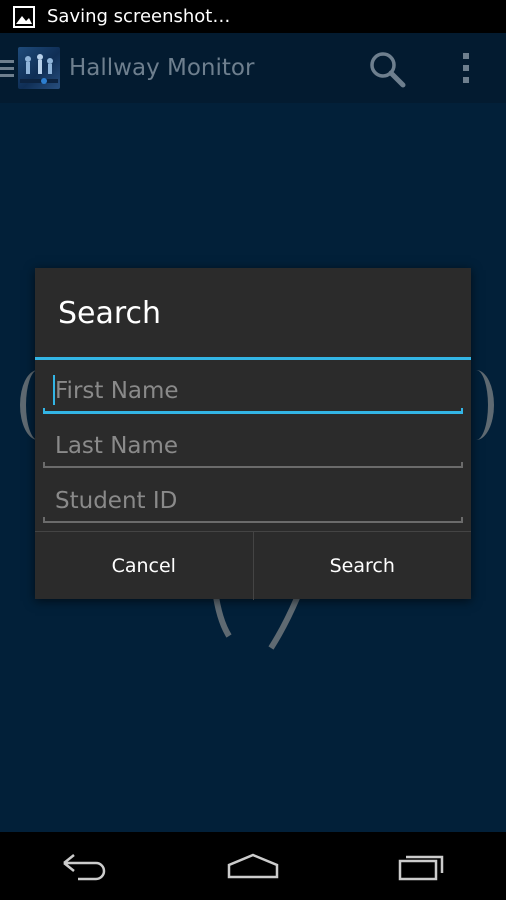 The image size is (506, 900). I want to click on navigation-bar, so click(253, 866).